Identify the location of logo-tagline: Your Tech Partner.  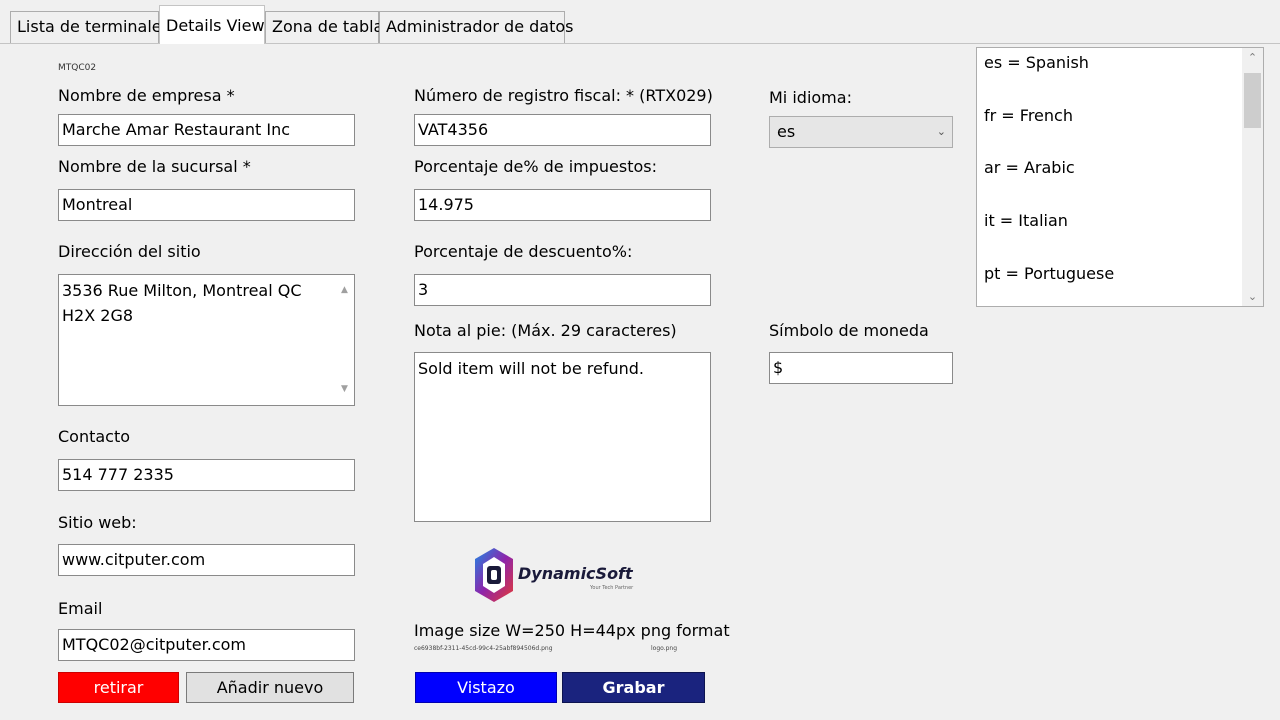
(612, 588).